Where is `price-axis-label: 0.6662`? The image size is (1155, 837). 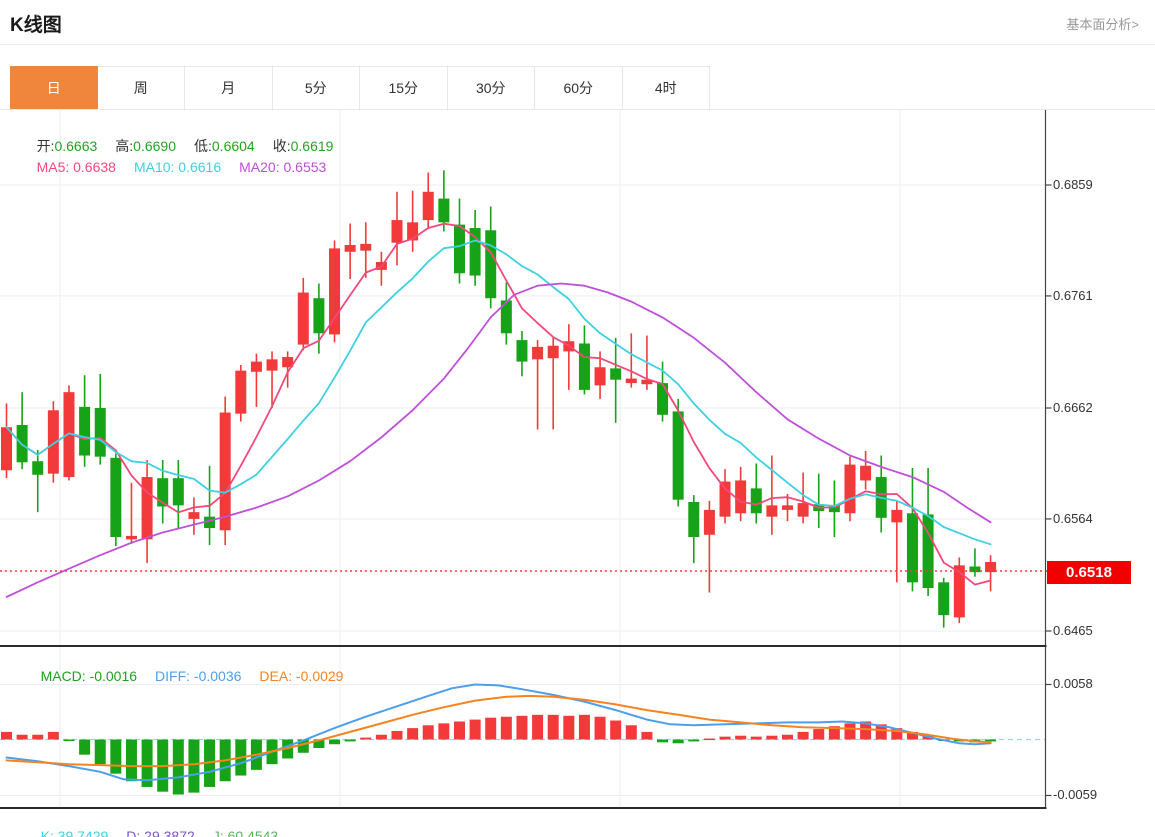 price-axis-label: 0.6662 is located at coordinates (1073, 407).